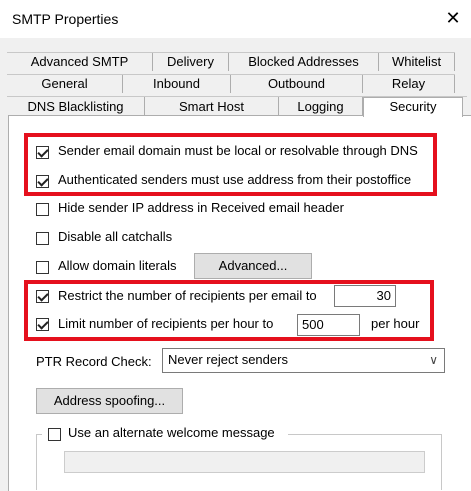 This screenshot has height=491, width=471. What do you see at coordinates (42, 238) in the screenshot?
I see `disable-catchalls-checkbox` at bounding box center [42, 238].